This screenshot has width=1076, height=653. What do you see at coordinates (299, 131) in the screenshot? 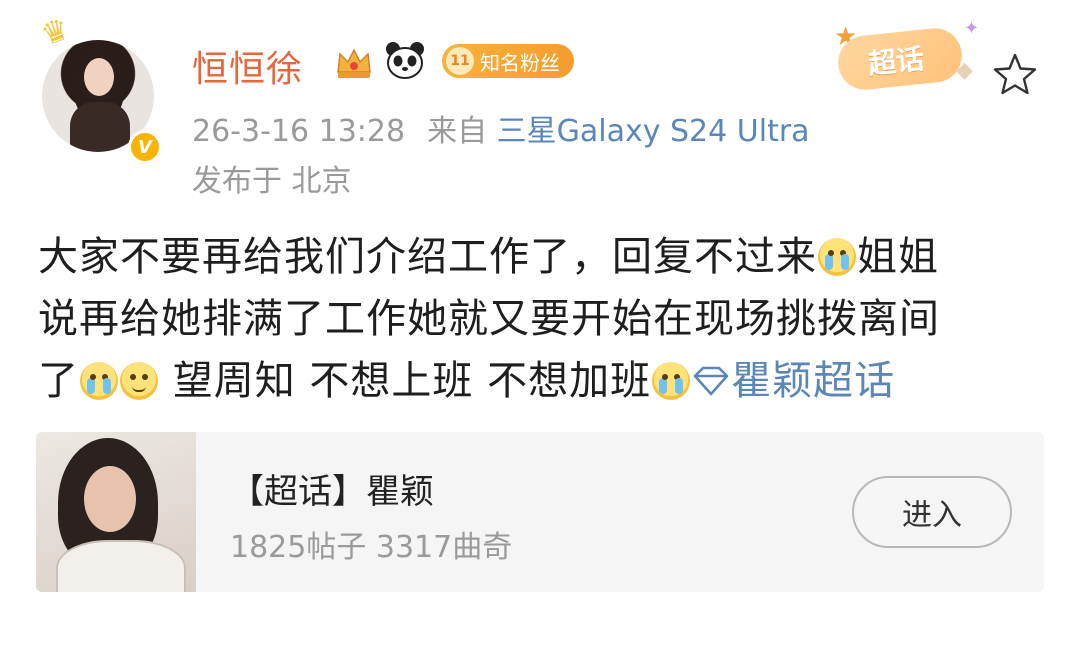
I see `timestamp: 26-3-16 13:28` at bounding box center [299, 131].